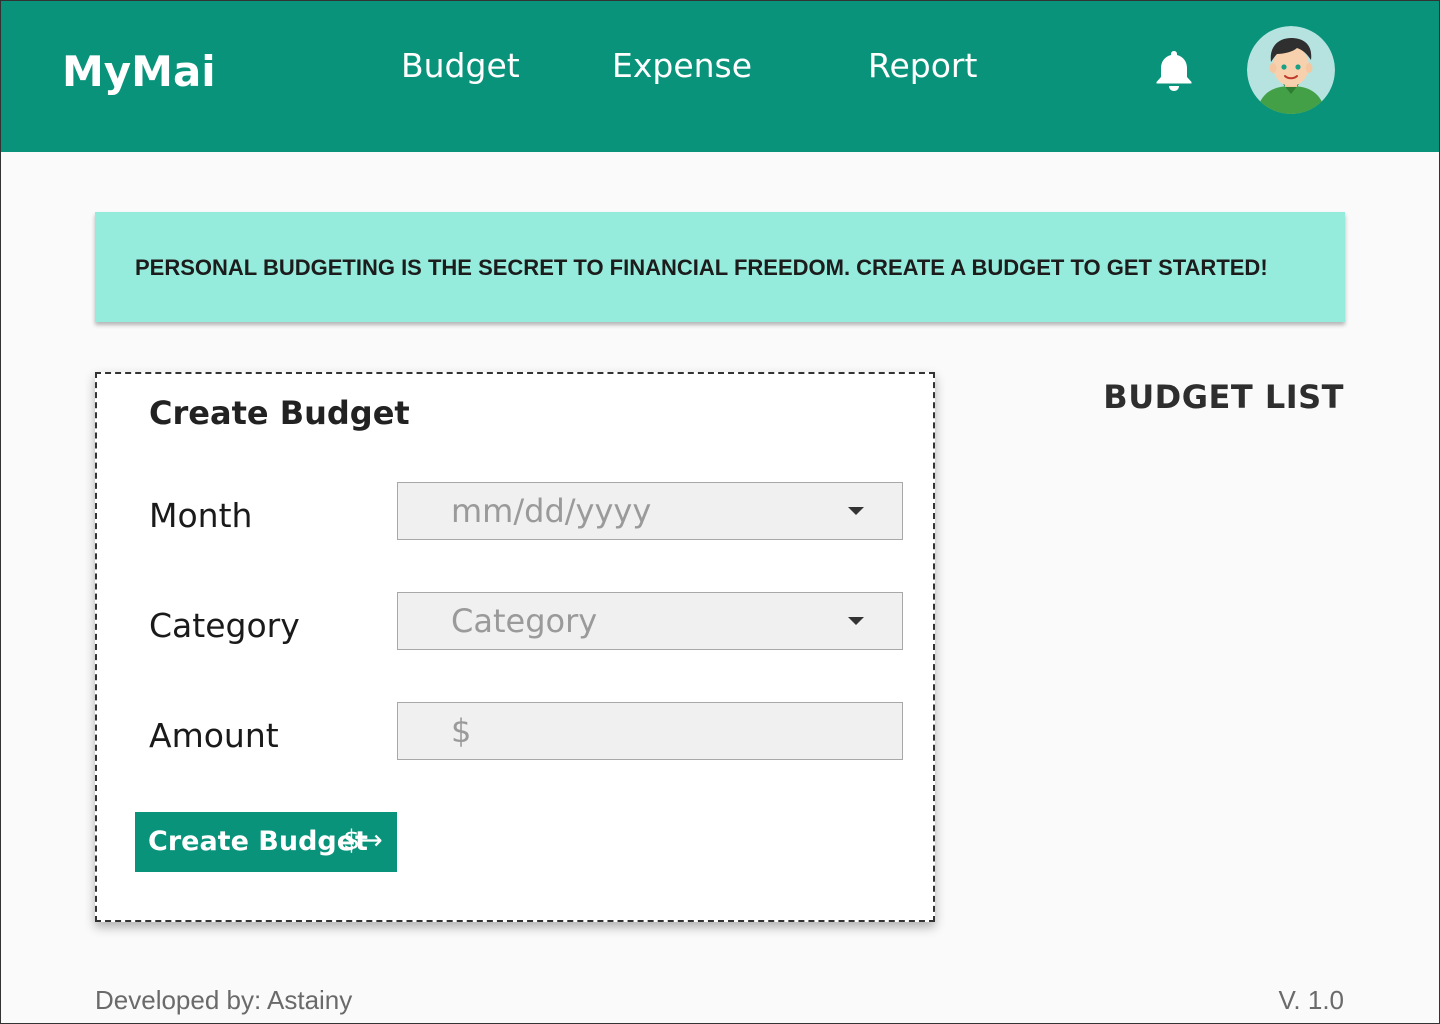 The image size is (1440, 1024). What do you see at coordinates (258, 841) in the screenshot?
I see `create-budget-button-label: Create Budget` at bounding box center [258, 841].